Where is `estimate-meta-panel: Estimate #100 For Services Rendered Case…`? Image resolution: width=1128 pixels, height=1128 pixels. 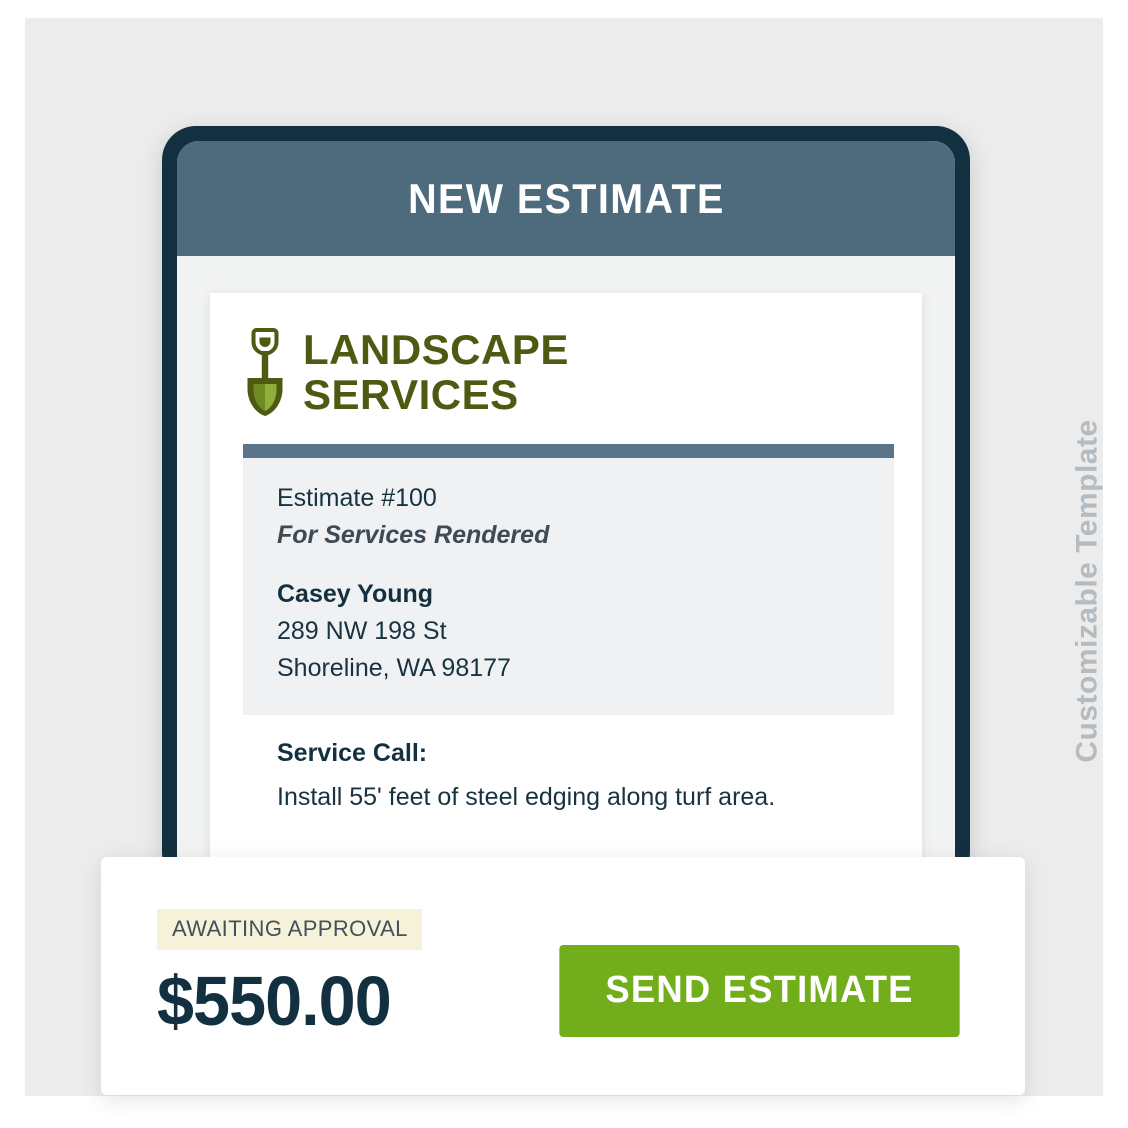
estimate-meta-panel: Estimate #100 For Services Rendered Case… is located at coordinates (568, 586).